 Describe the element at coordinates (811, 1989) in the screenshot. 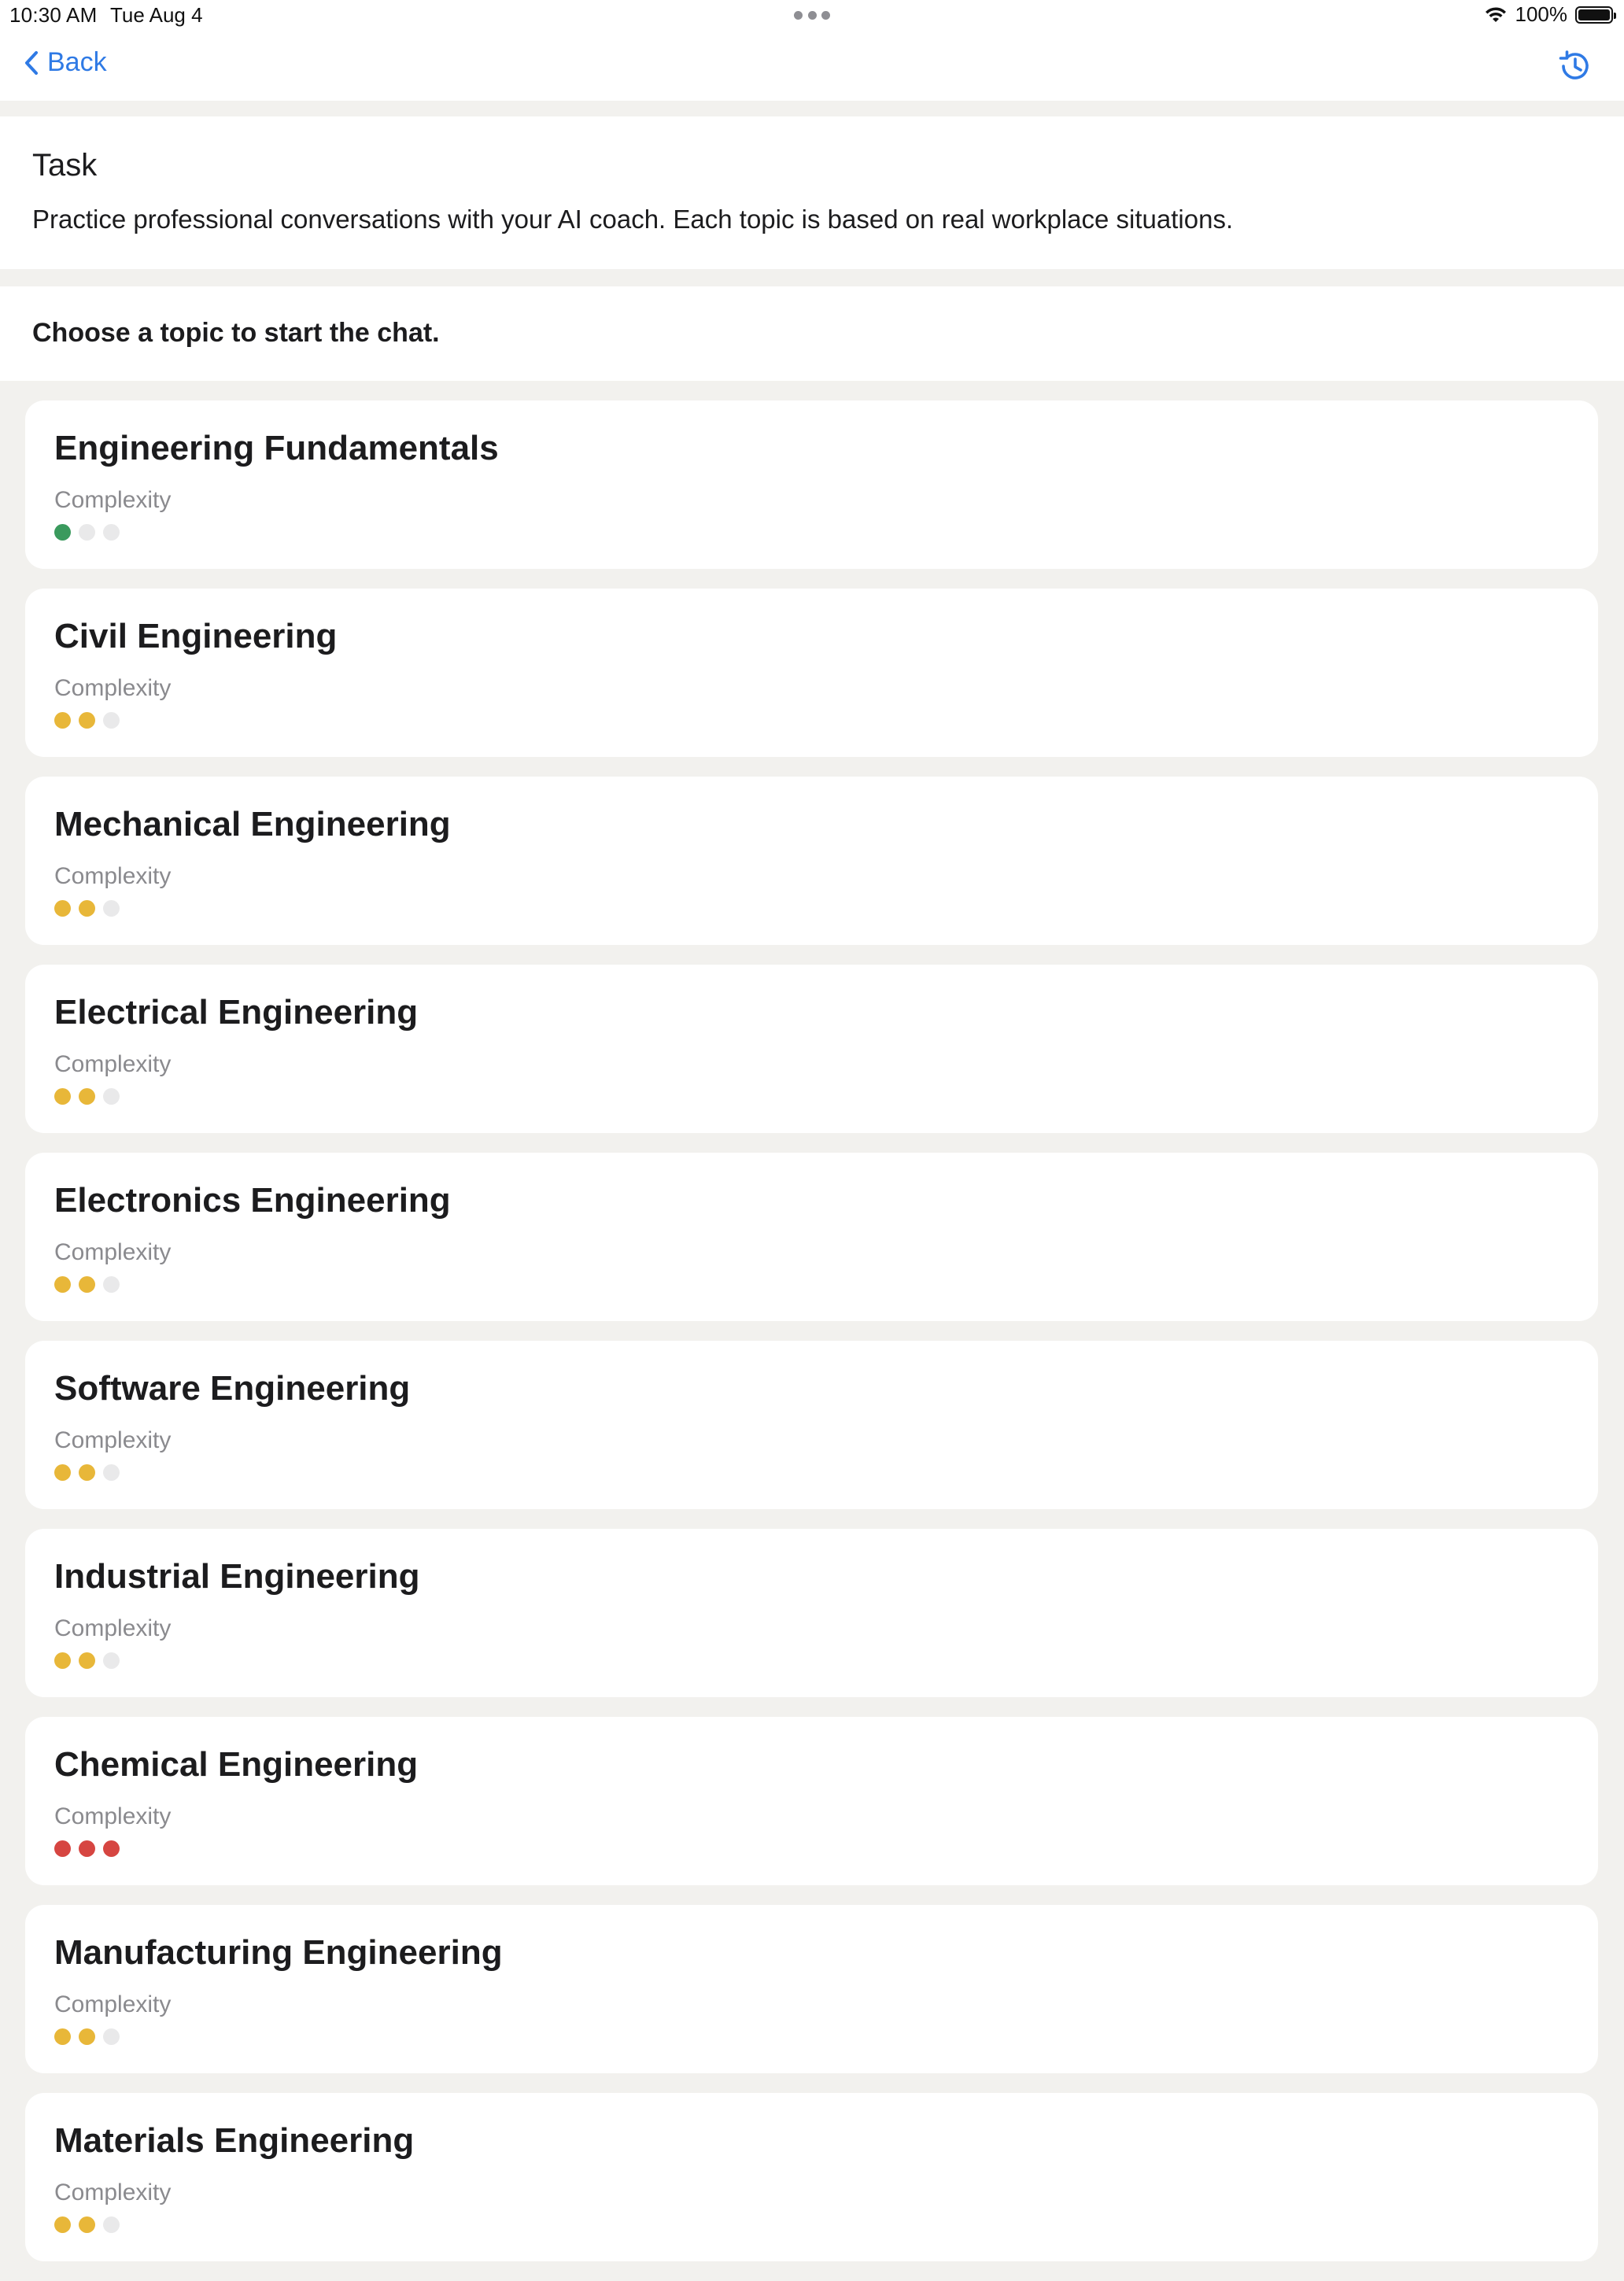

I see `topic-card: Manufacturing Engineering Complexity` at that location.